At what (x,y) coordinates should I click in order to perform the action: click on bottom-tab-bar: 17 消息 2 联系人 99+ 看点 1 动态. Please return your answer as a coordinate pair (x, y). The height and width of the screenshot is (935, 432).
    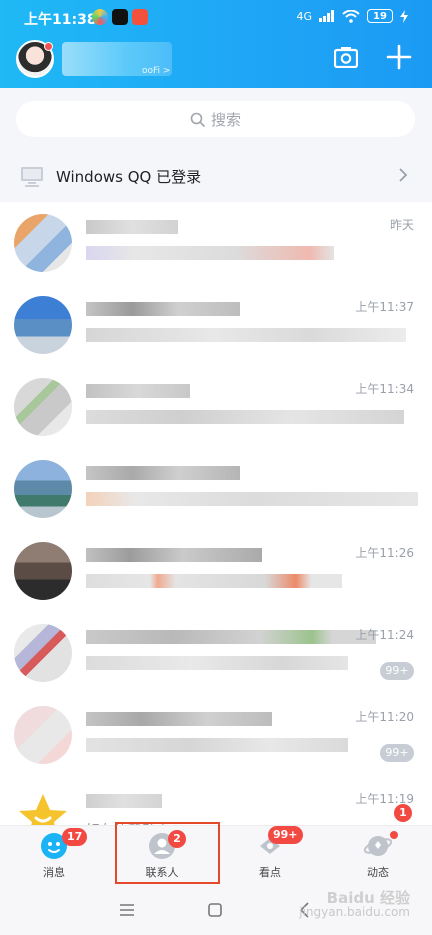
    Looking at the image, I should click on (216, 845).